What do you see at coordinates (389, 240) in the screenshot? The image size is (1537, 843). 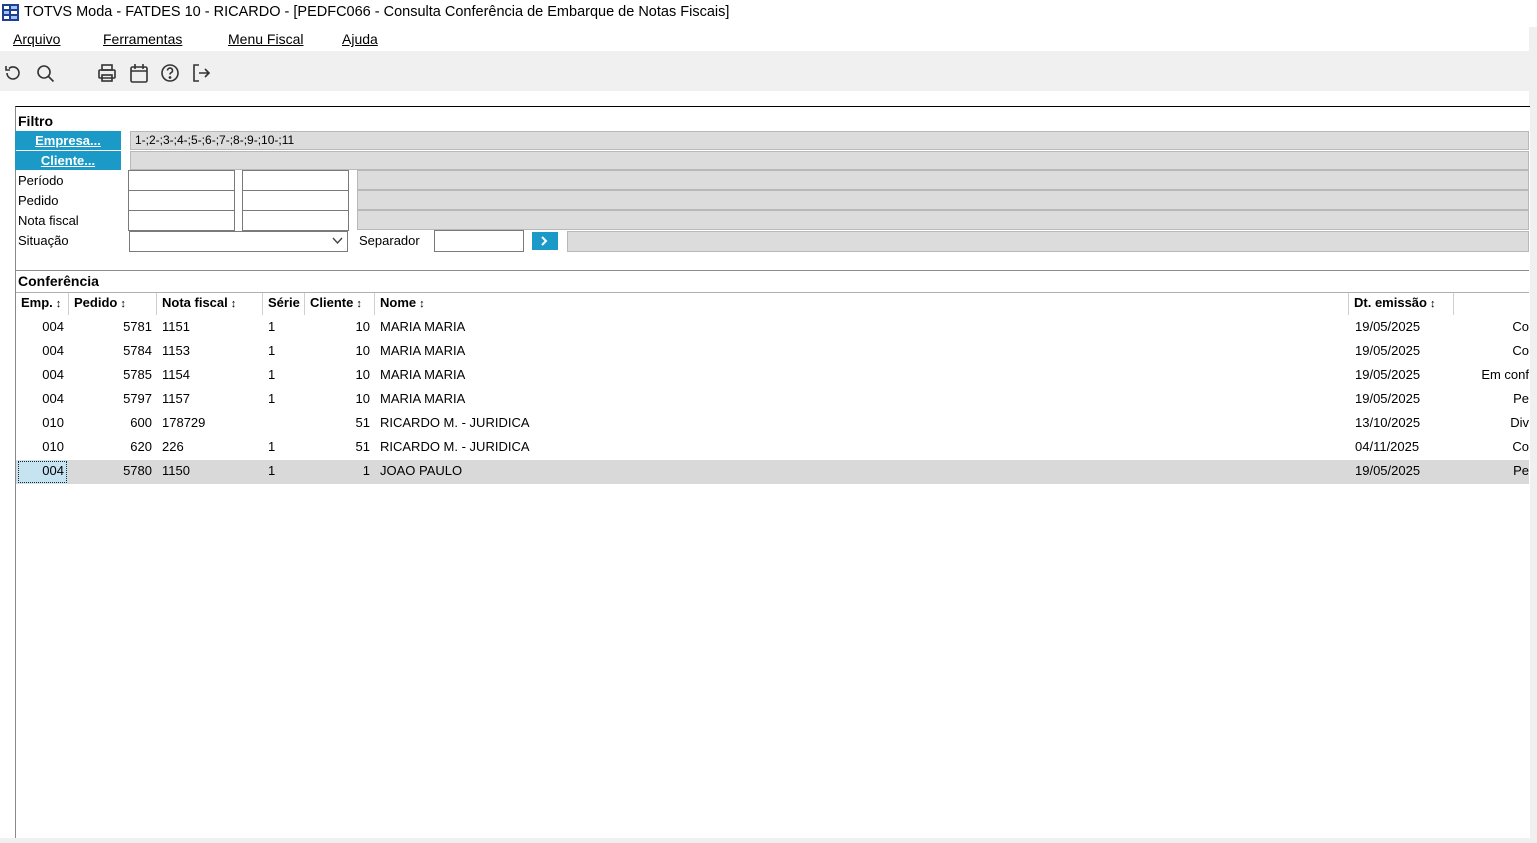 I see `separador-label: Separador` at bounding box center [389, 240].